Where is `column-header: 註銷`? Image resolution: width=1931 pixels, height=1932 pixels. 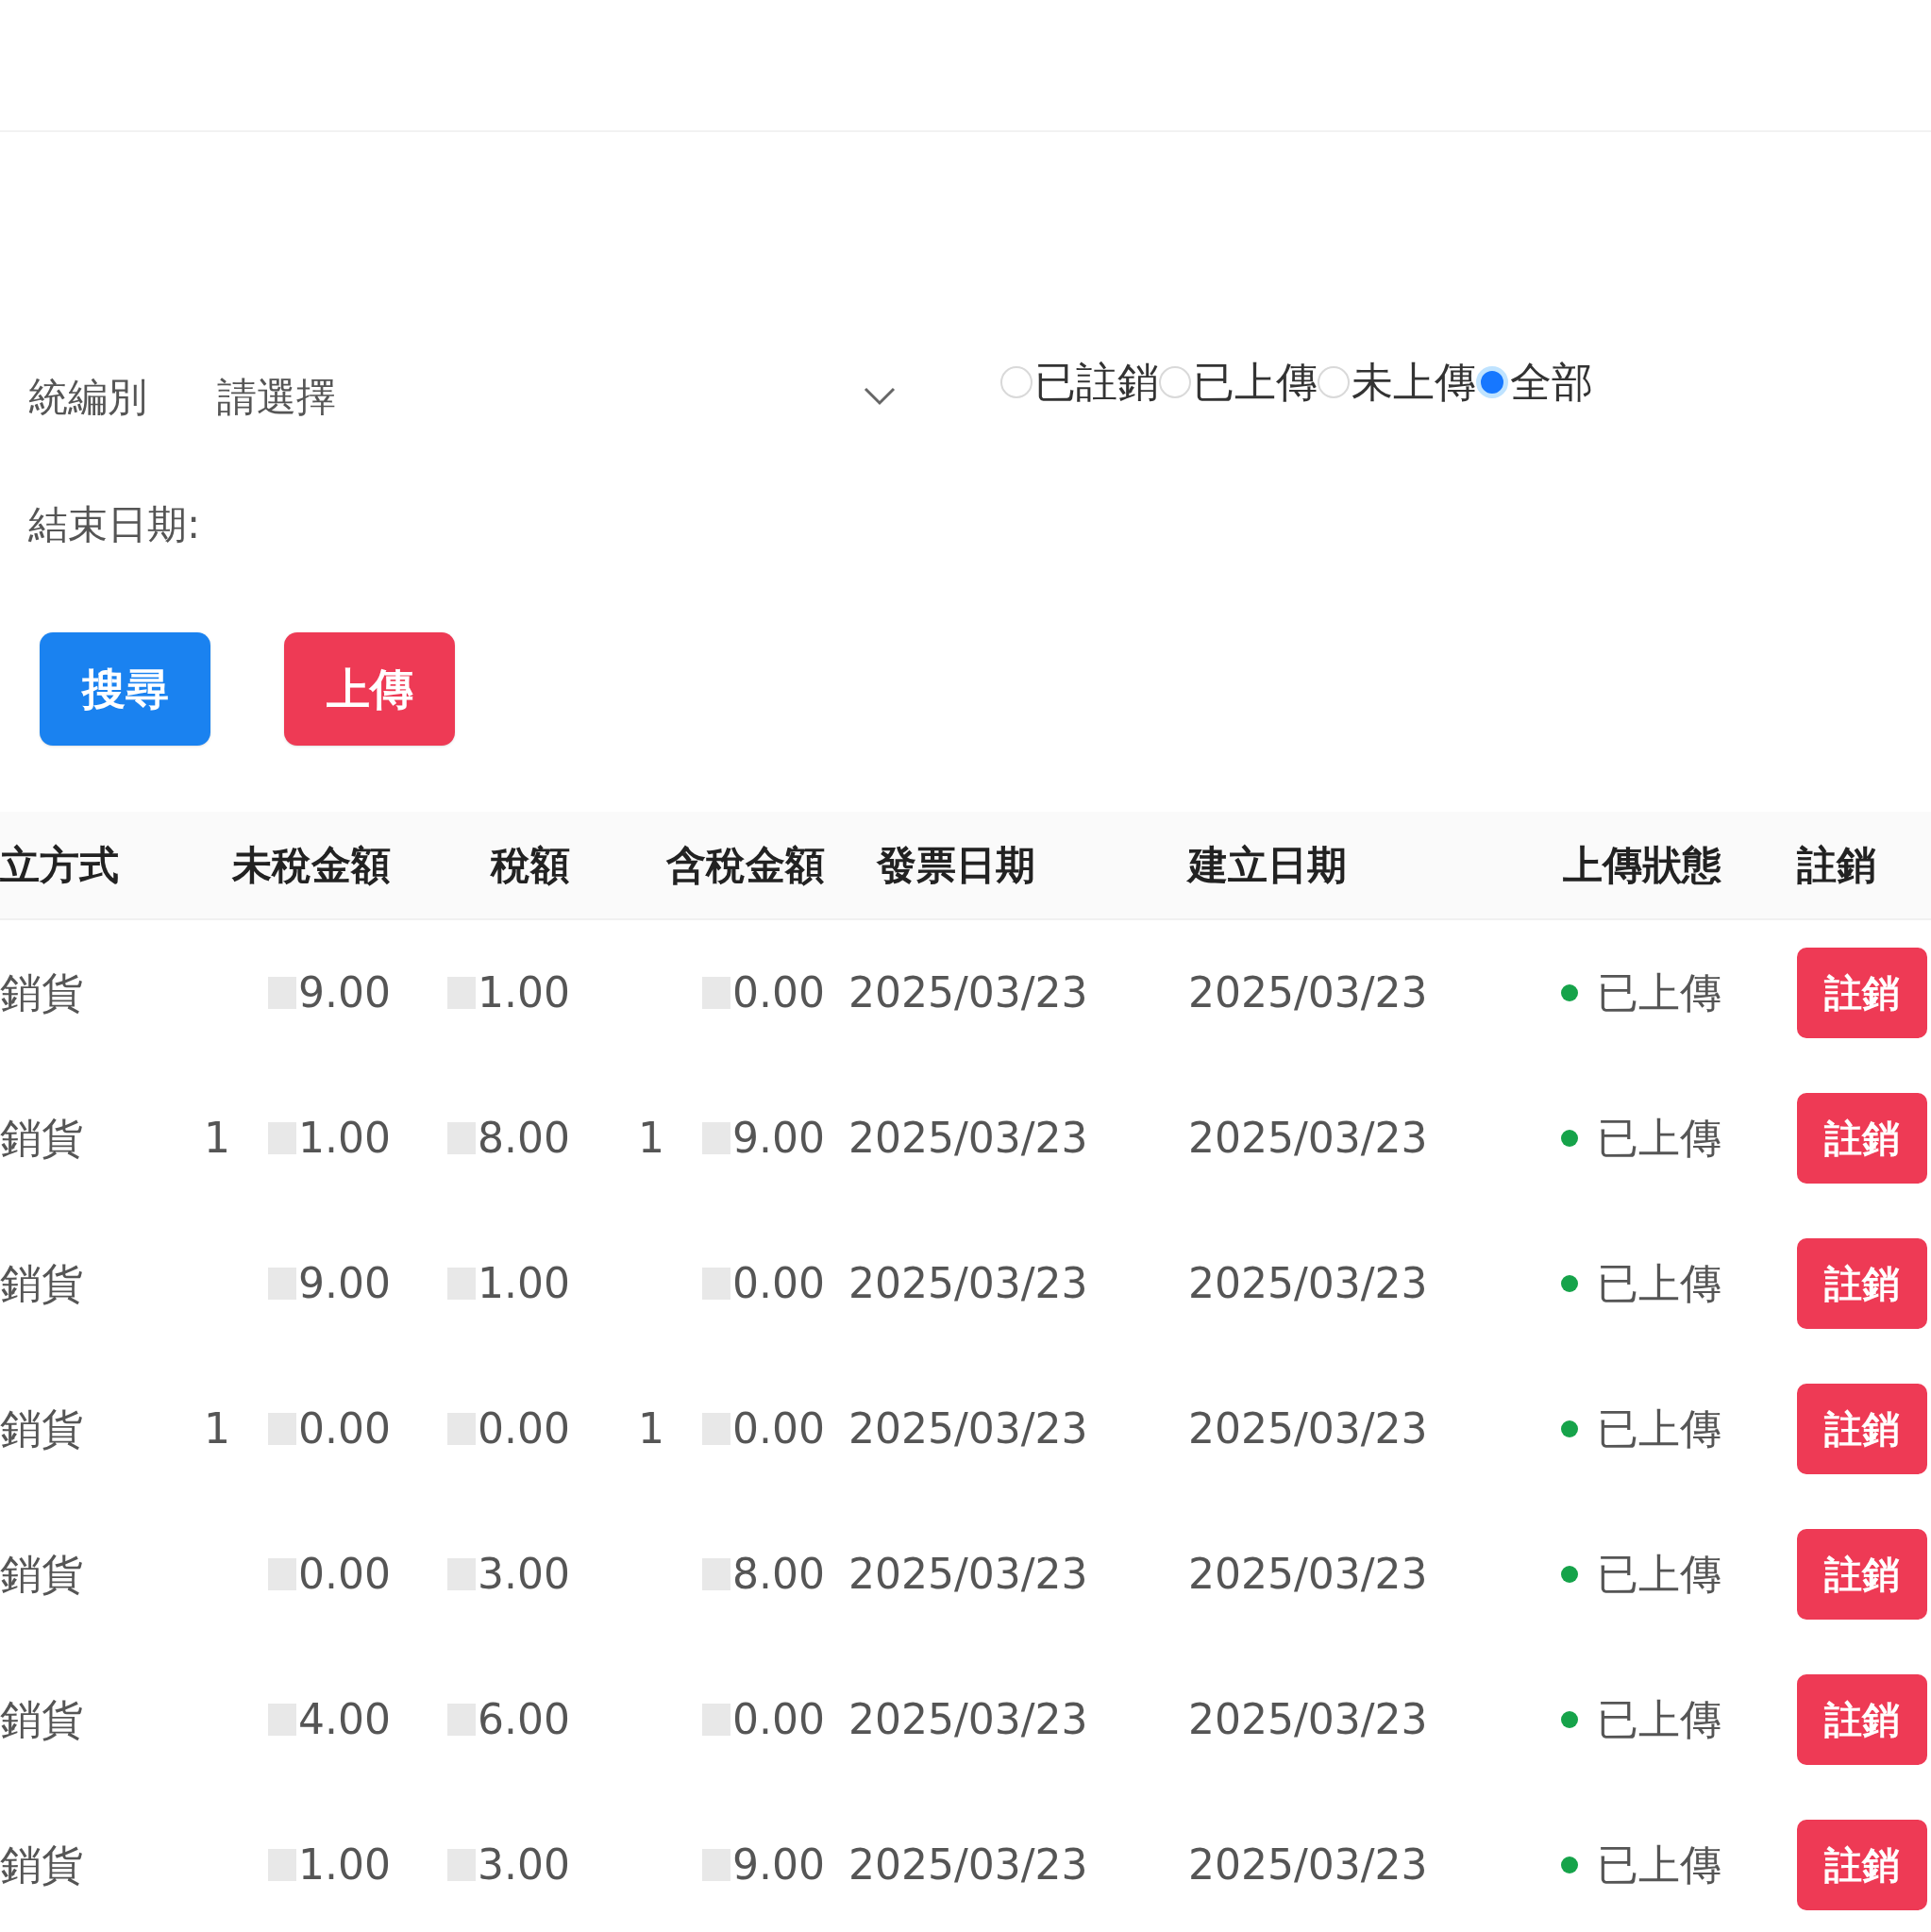 column-header: 註銷 is located at coordinates (1836, 865).